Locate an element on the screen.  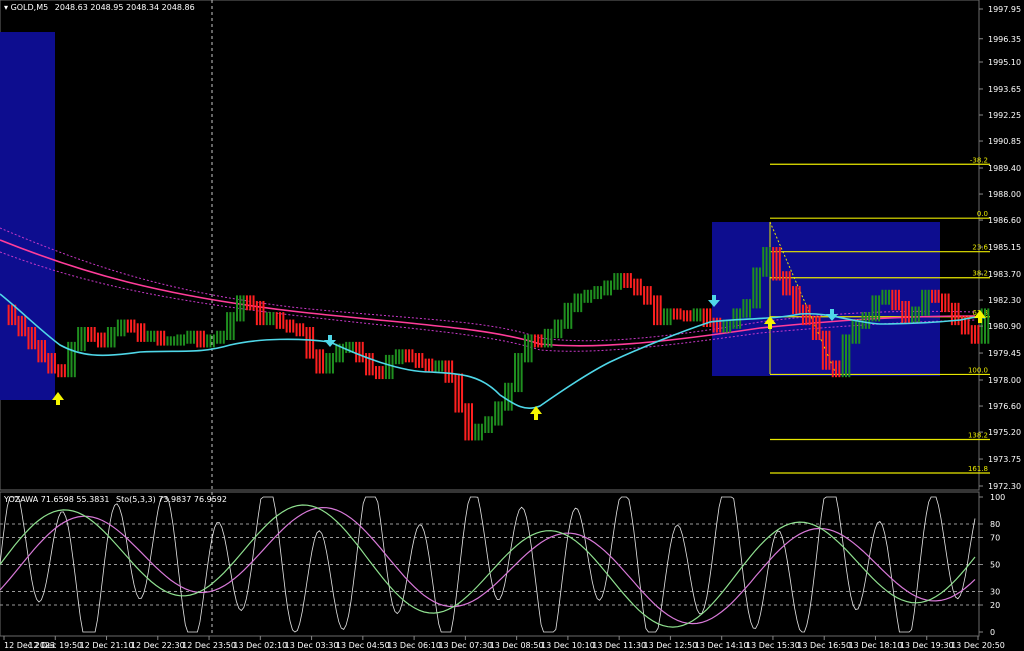
time-axis-label: 13 Dec 20:50 is located at coordinates (978, 645).